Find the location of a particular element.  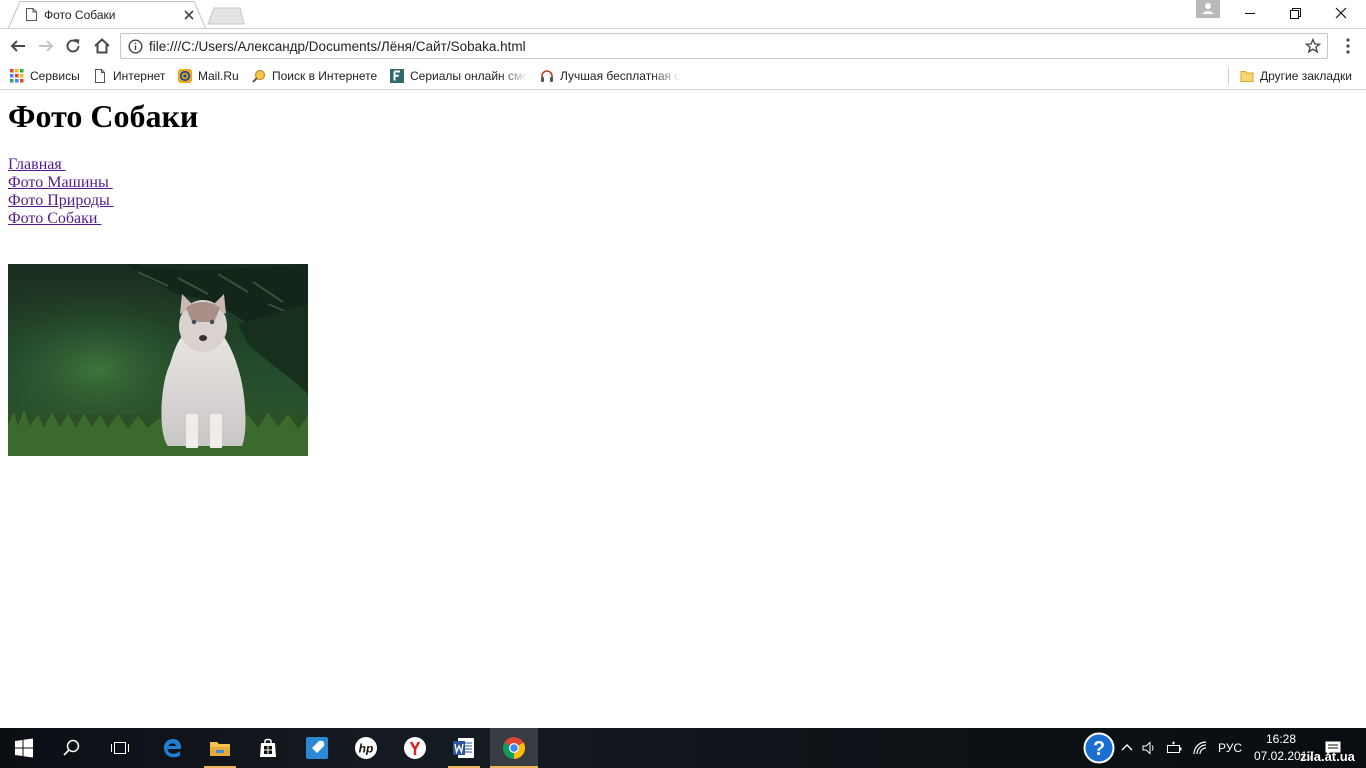

bookmark-label: Лучшая бесплатная с is located at coordinates (620, 76).